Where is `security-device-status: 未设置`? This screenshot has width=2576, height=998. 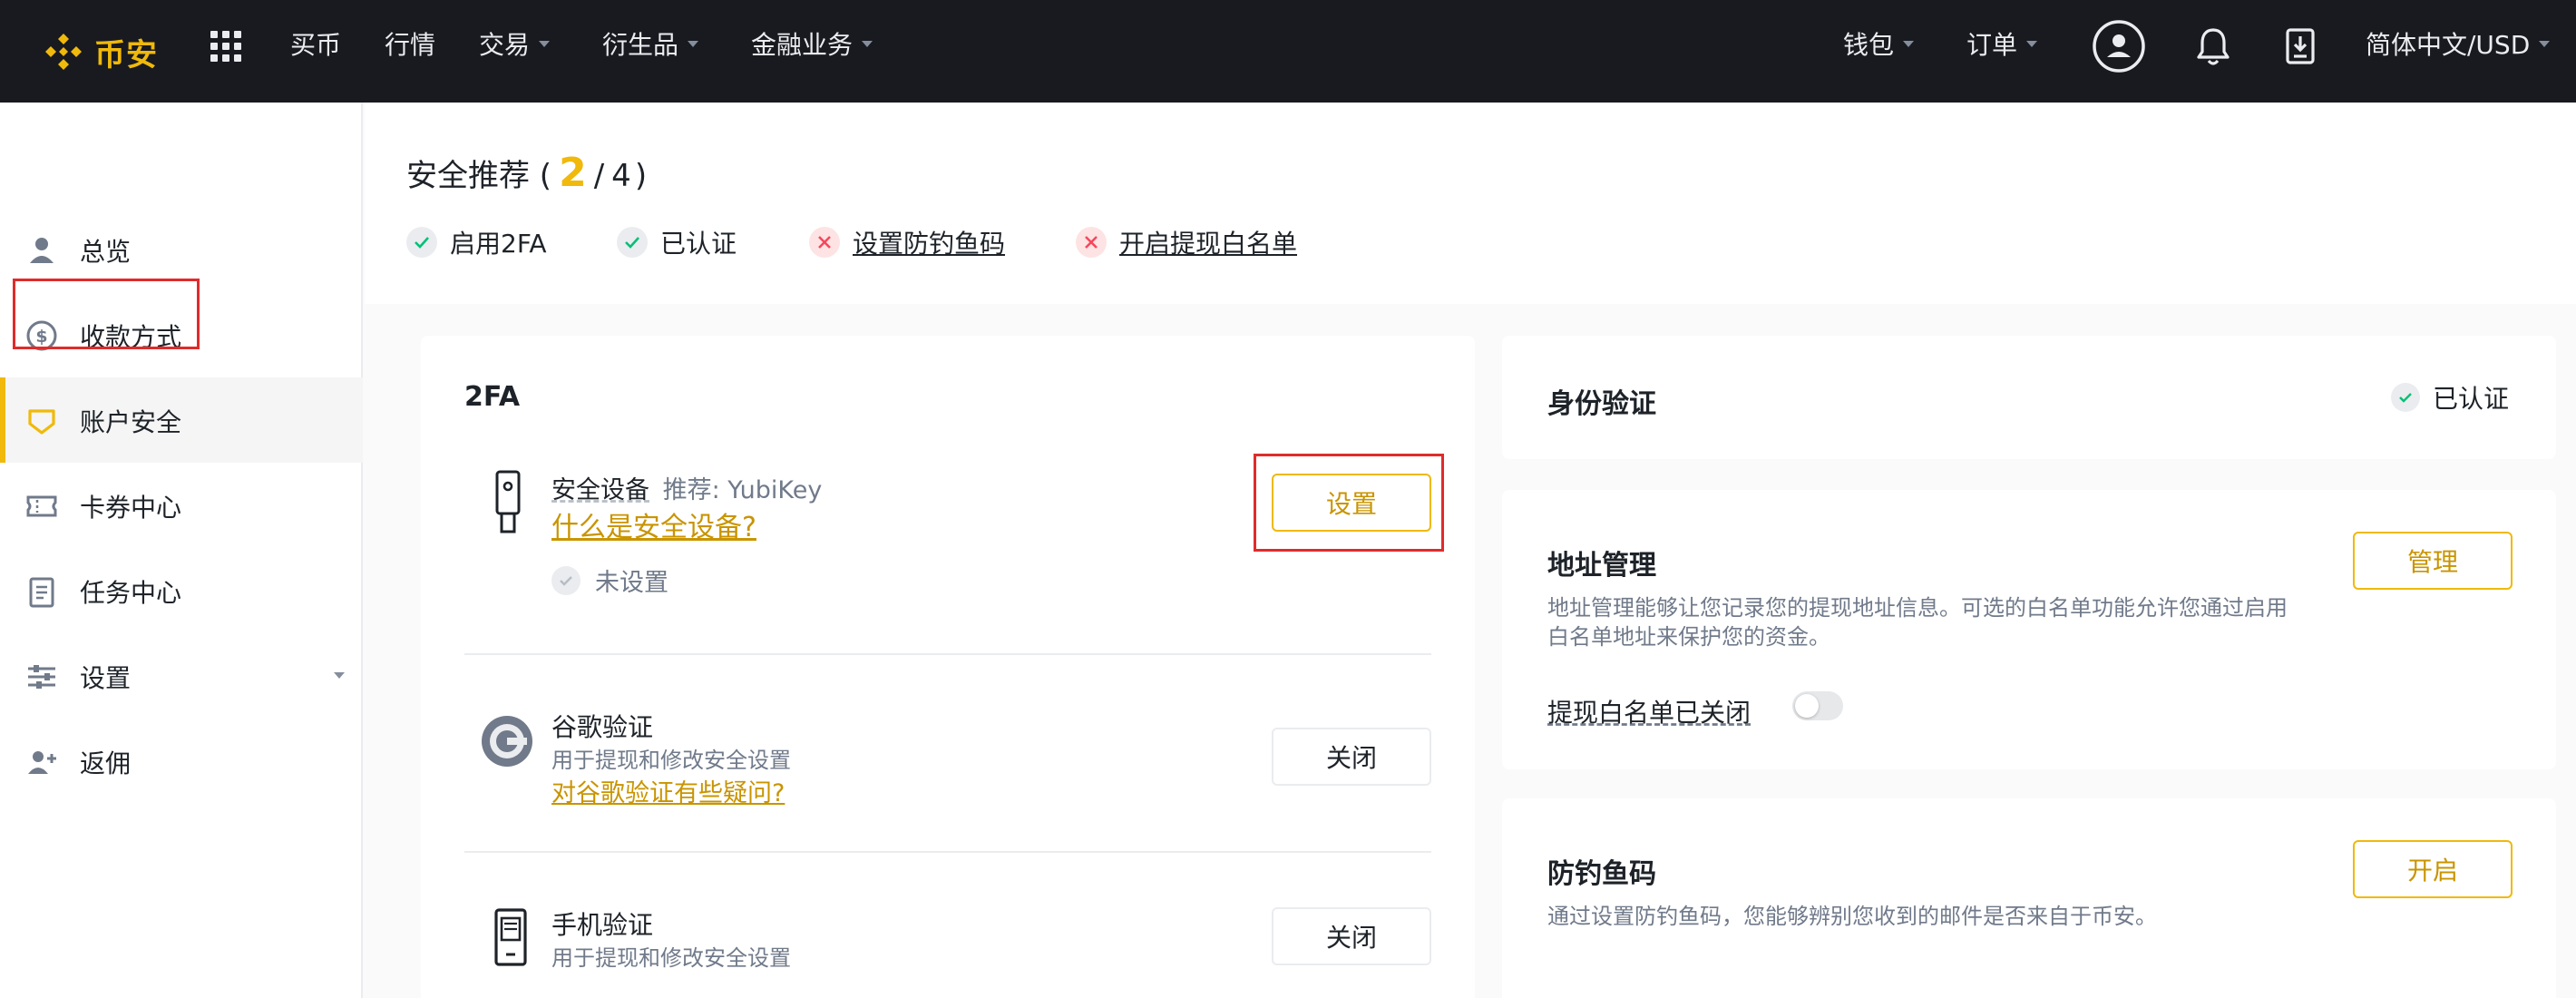 security-device-status: 未设置 is located at coordinates (609, 580).